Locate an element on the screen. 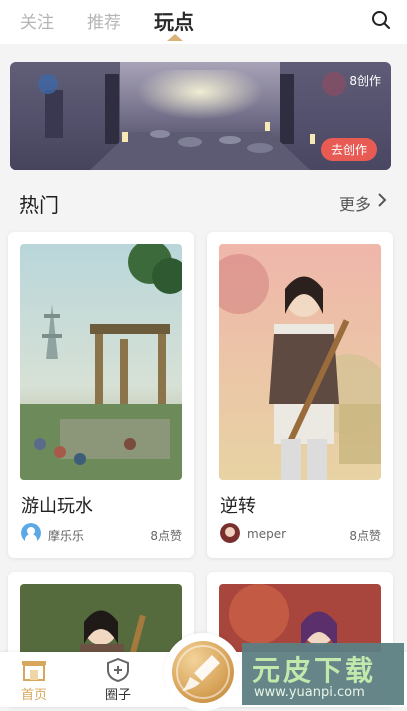 This screenshot has height=711, width=407. create-fab is located at coordinates (203, 672).